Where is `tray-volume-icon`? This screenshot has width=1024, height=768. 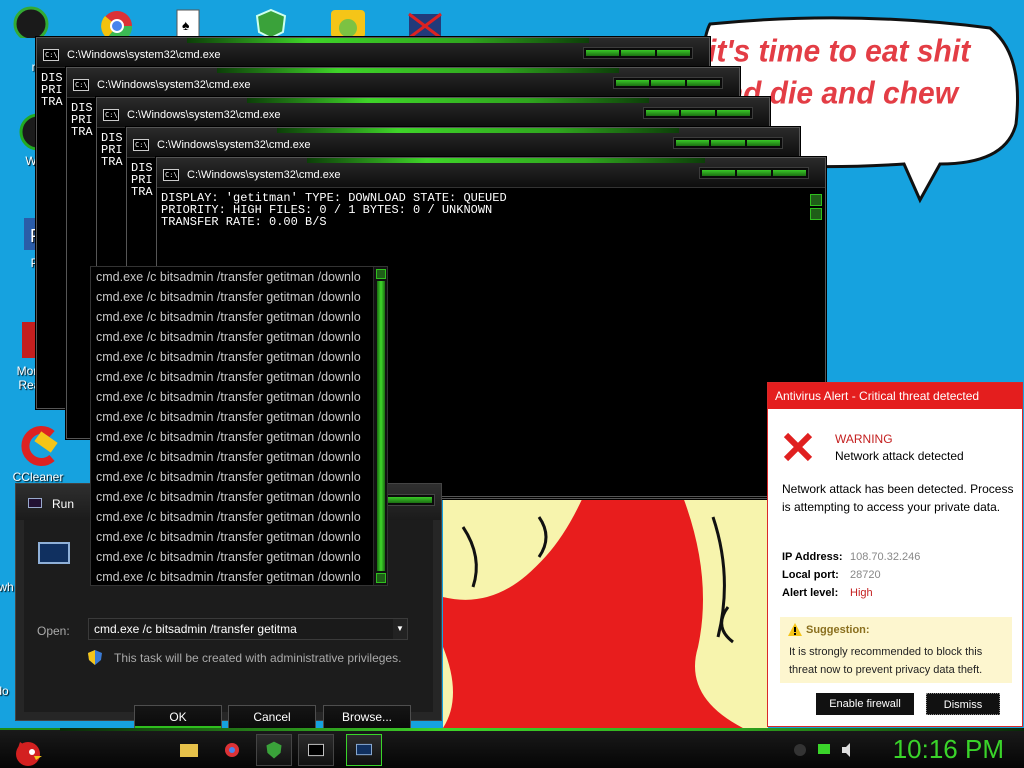 tray-volume-icon is located at coordinates (848, 750).